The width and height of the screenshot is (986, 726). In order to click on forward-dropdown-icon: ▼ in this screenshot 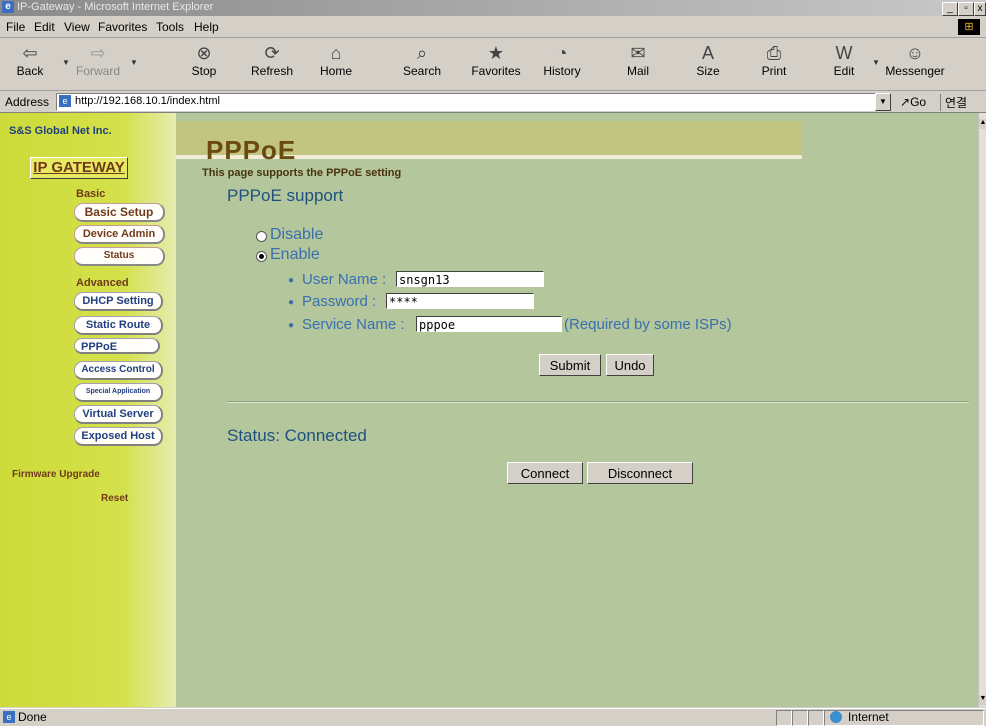, I will do `click(134, 62)`.